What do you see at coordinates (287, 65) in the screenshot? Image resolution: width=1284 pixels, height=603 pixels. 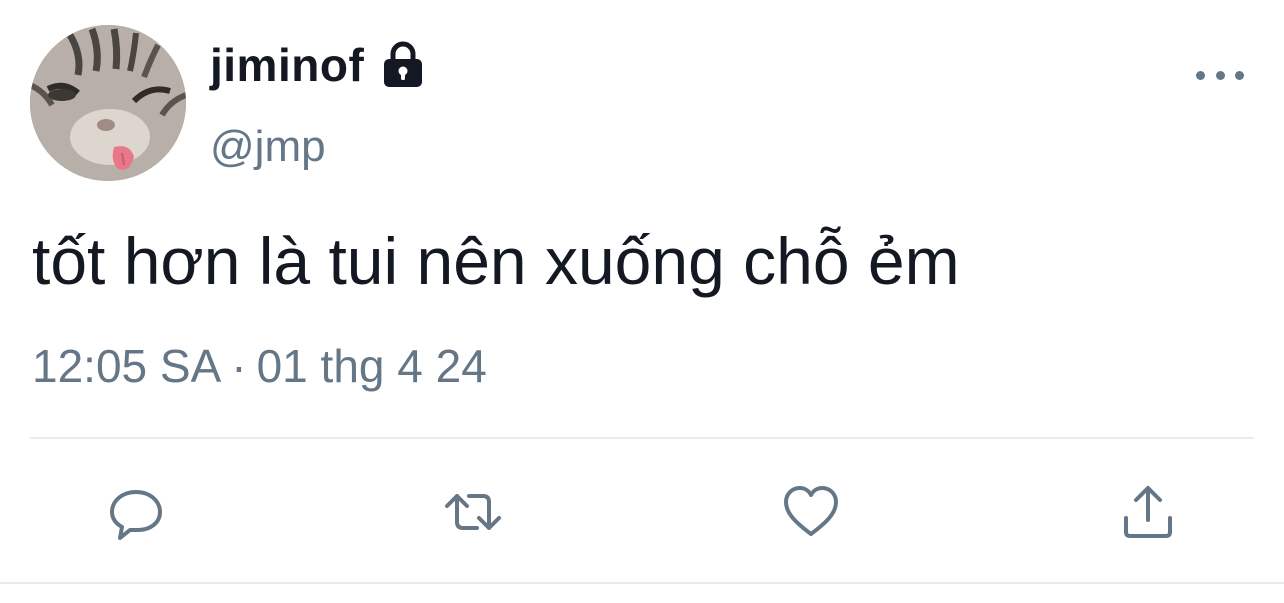 I see `author-display-name: jiminof` at bounding box center [287, 65].